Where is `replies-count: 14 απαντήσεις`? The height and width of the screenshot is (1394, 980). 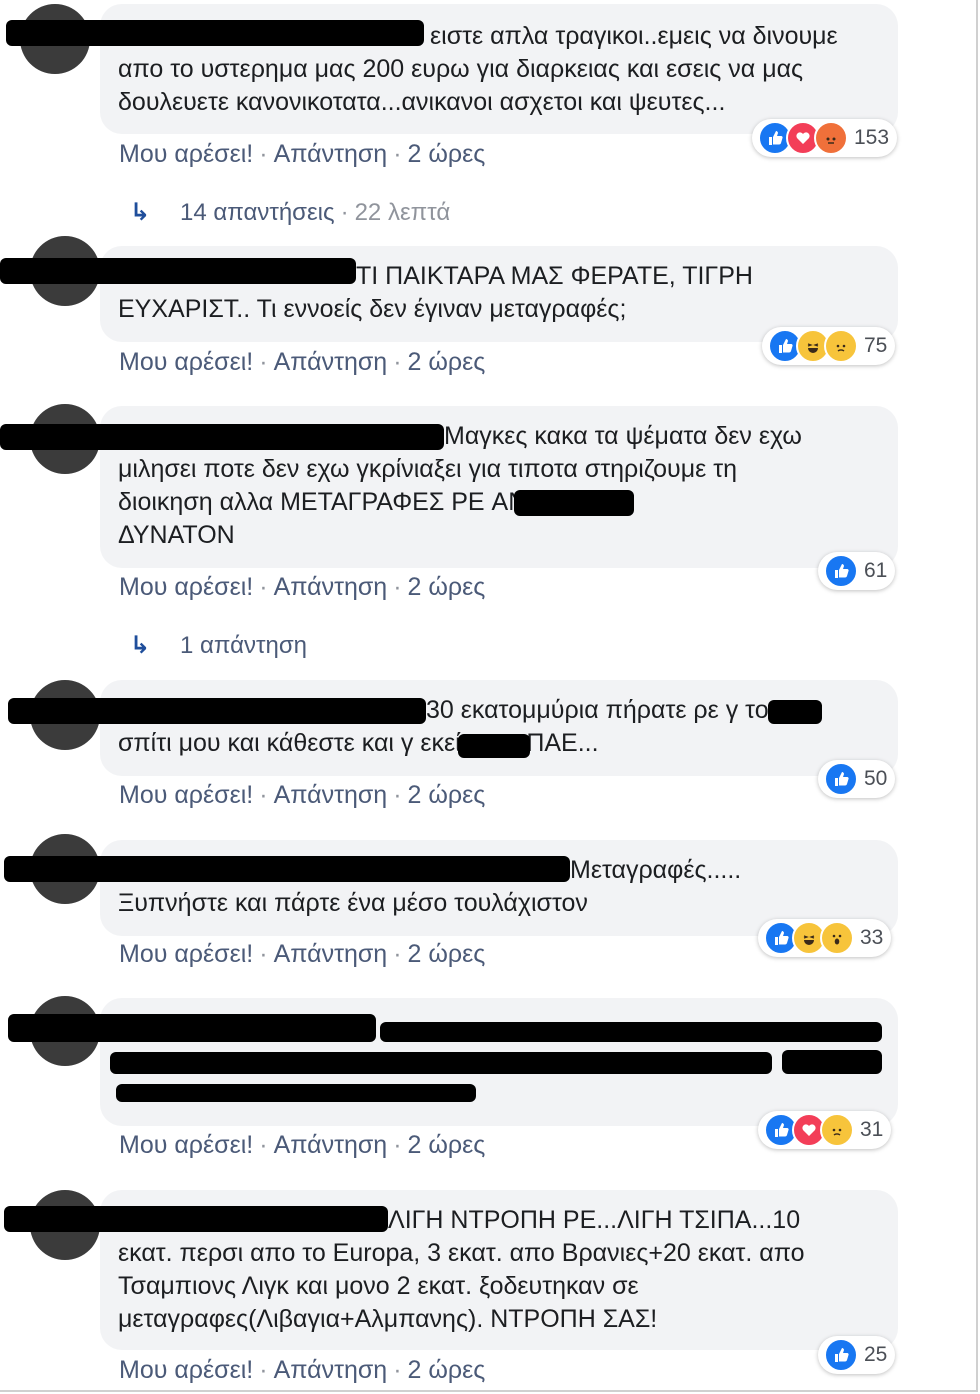 replies-count: 14 απαντήσεις is located at coordinates (257, 212).